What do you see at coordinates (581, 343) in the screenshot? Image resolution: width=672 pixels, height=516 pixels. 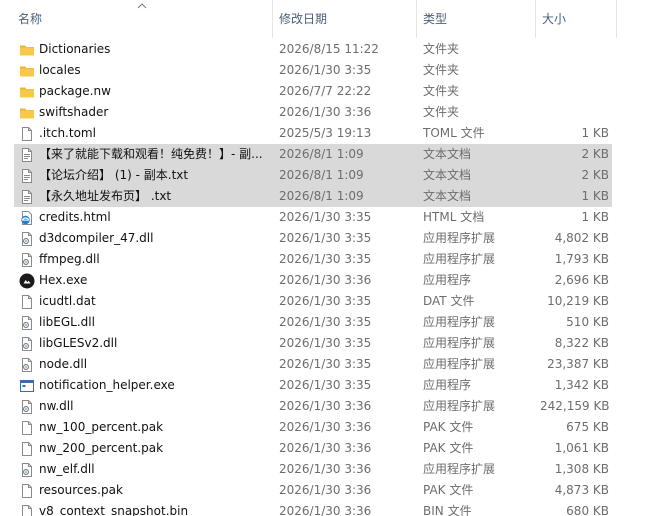 I see `file-size: 8,322 KB` at bounding box center [581, 343].